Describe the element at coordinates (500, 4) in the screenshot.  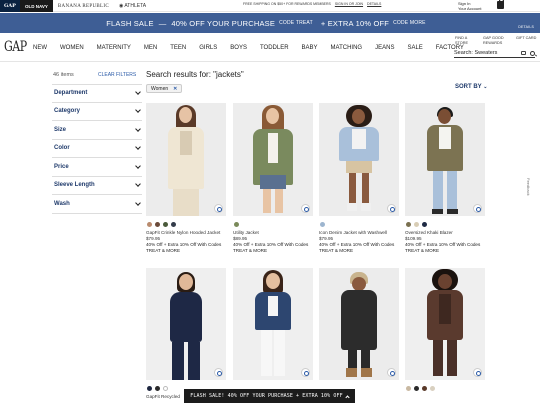
I see `shopping-bag-icon` at that location.